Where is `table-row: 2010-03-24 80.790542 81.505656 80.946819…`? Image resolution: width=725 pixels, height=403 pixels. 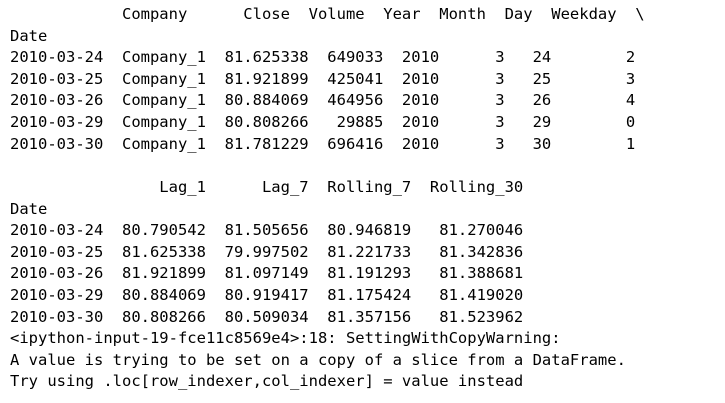 table-row: 2010-03-24 80.790542 81.505656 80.946819… is located at coordinates (267, 230).